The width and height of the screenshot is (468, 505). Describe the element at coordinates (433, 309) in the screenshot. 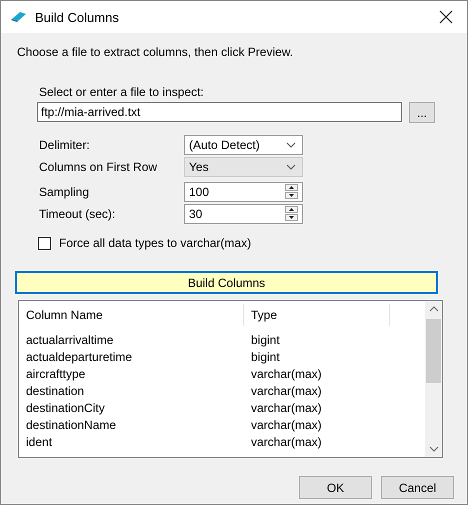

I see `scroll-up-icon` at that location.